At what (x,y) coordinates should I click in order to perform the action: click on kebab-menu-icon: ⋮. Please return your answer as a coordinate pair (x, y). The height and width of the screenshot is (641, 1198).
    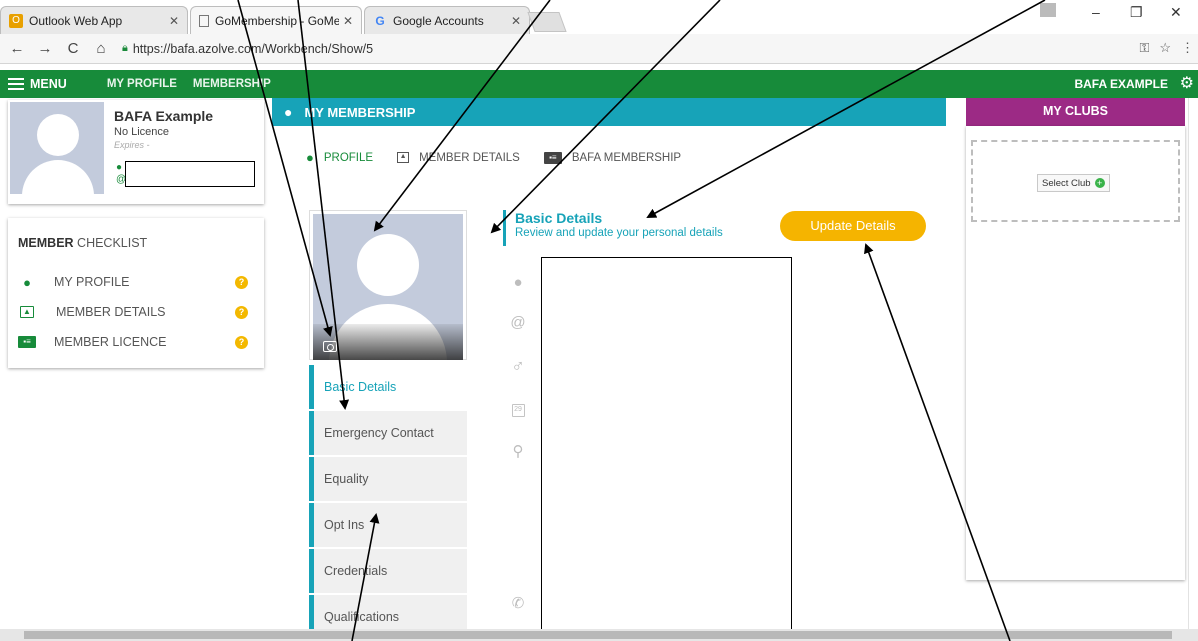
    Looking at the image, I should click on (1187, 48).